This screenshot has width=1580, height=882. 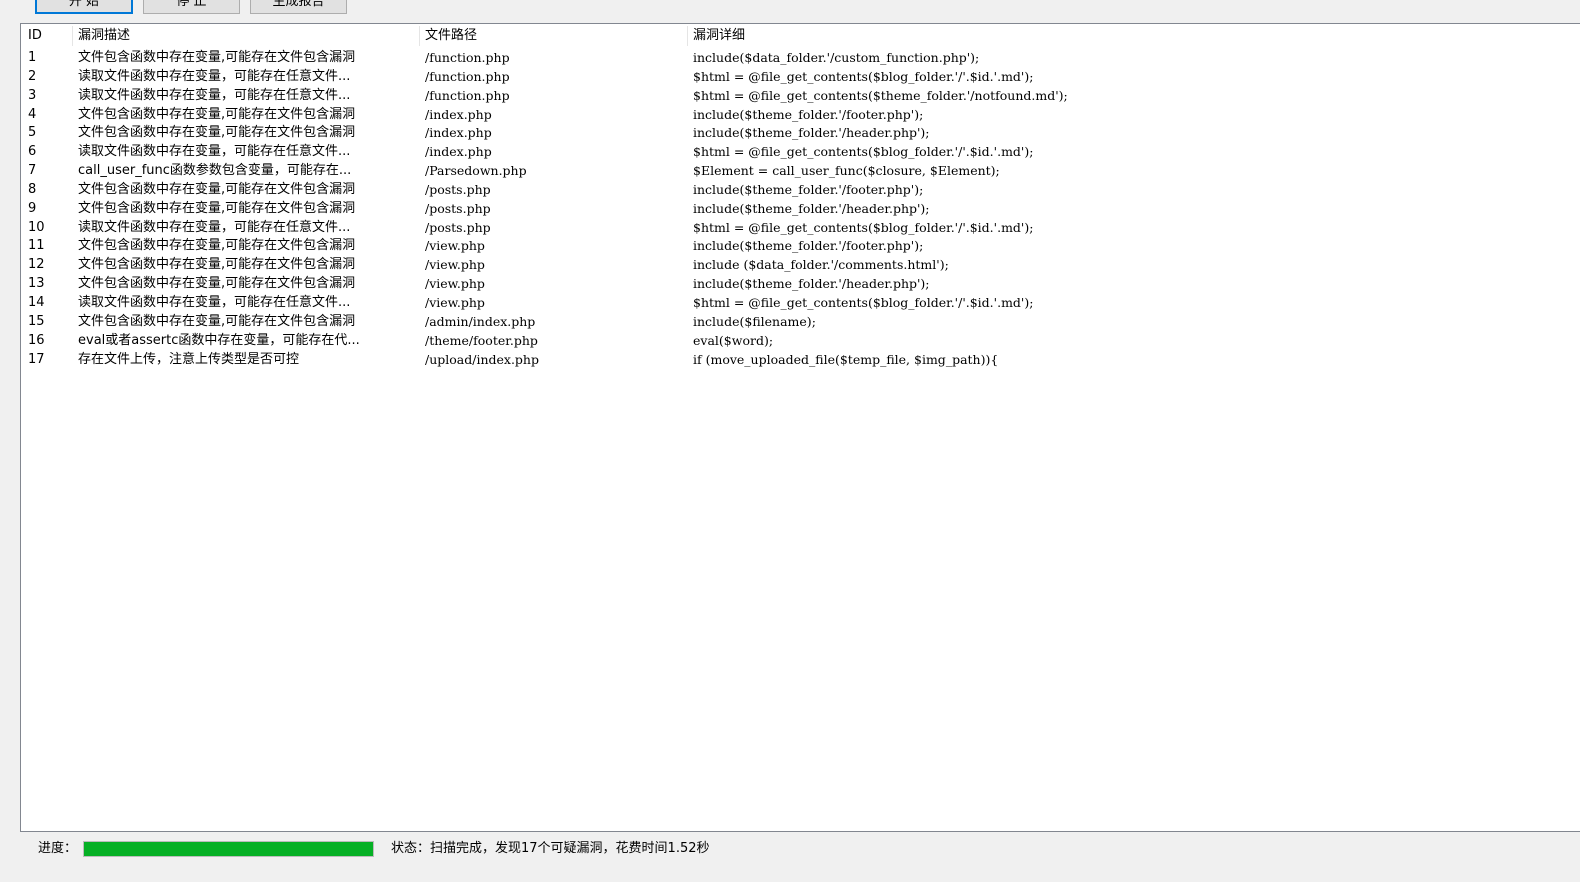 I want to click on progress-fill, so click(x=228, y=849).